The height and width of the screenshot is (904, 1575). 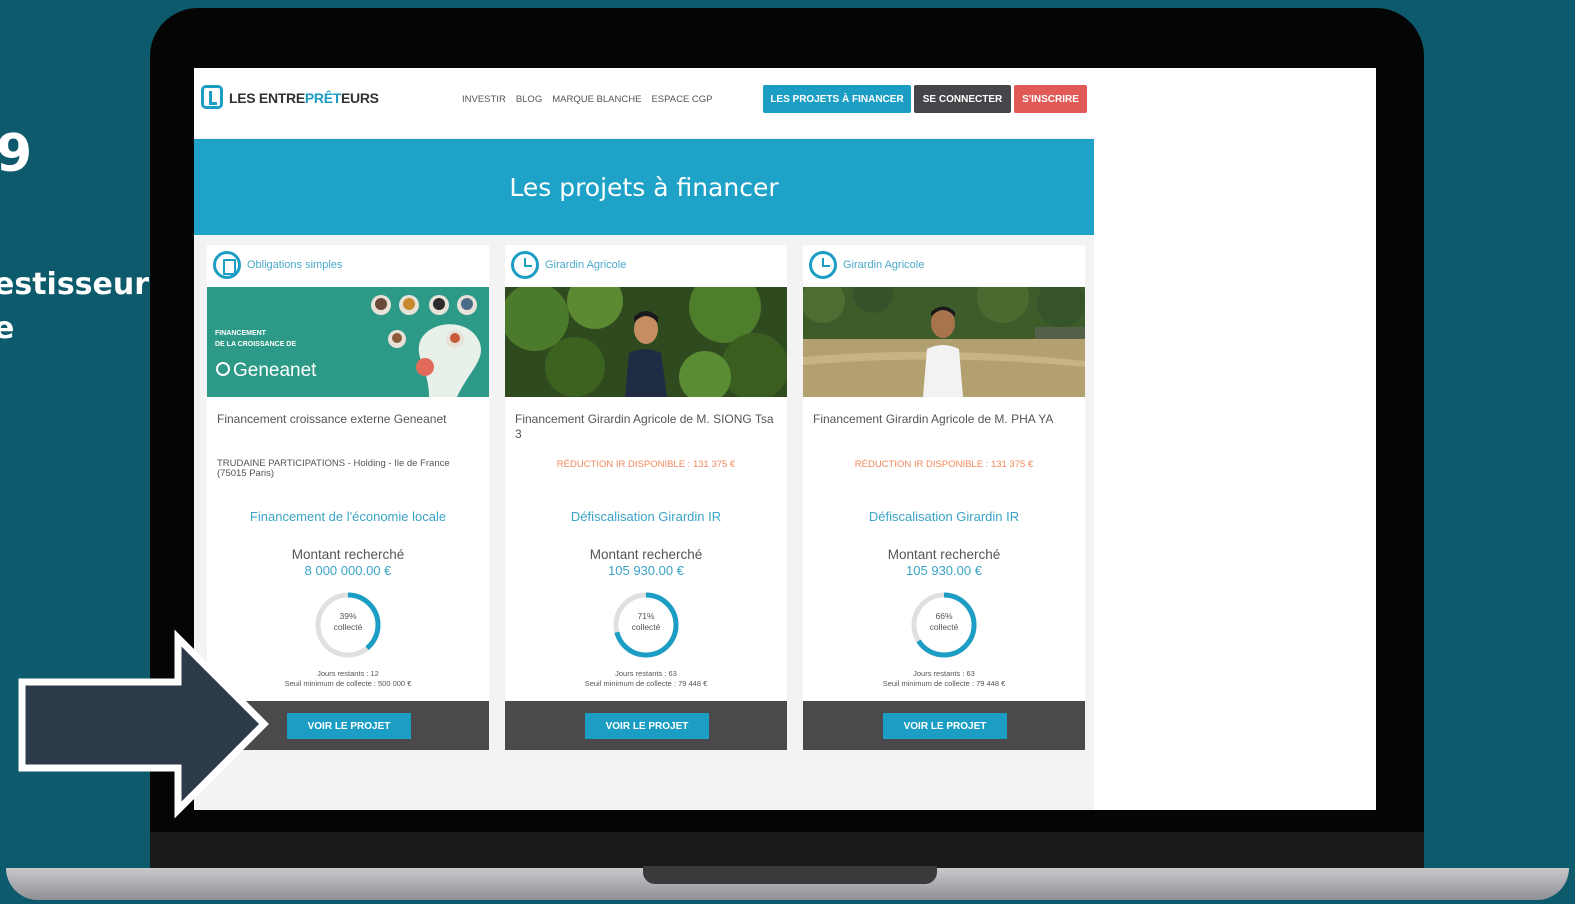 What do you see at coordinates (529, 99) in the screenshot?
I see `nav-blog: BLOG` at bounding box center [529, 99].